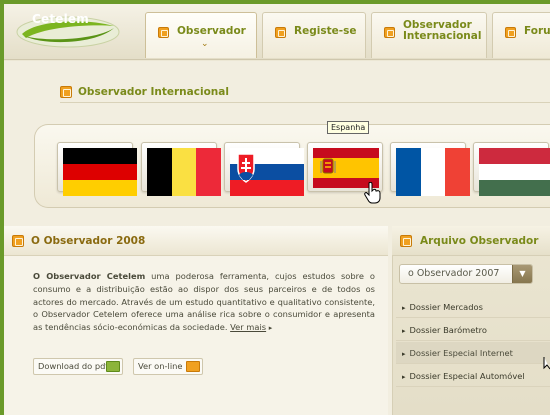 The image size is (550, 415). I want to click on logo-text: Cetelem, so click(60, 19).